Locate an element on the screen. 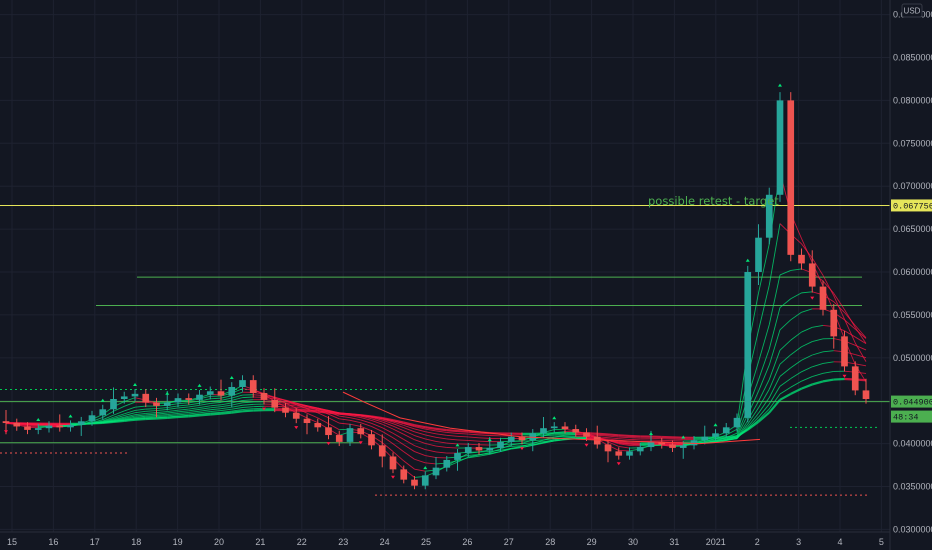 This screenshot has width=932, height=550. price-tag-label: 0.04490029 is located at coordinates (912, 403).